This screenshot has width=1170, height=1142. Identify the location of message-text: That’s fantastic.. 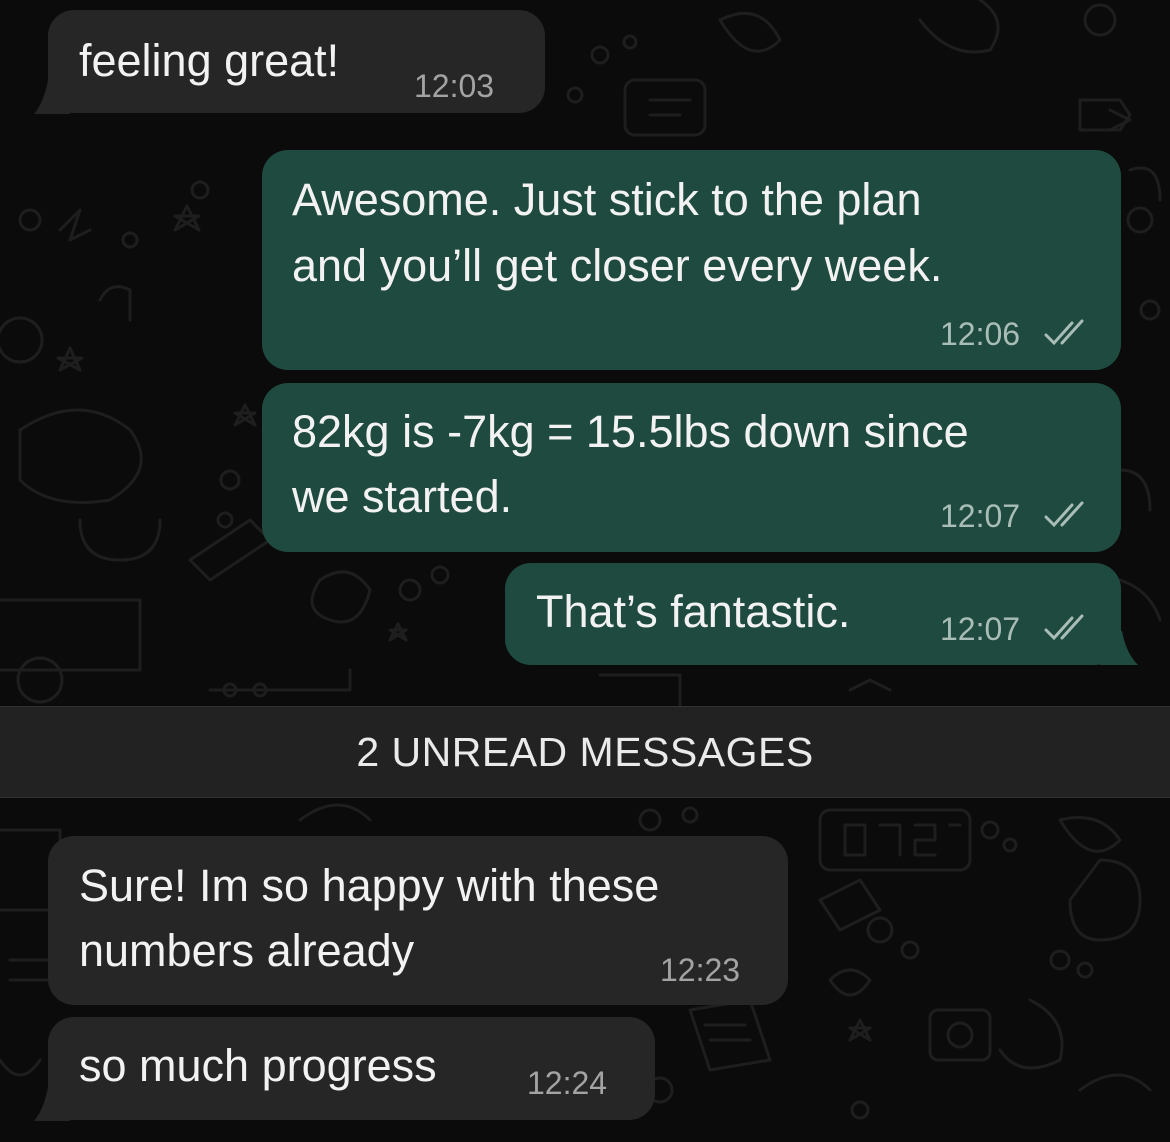
(693, 611).